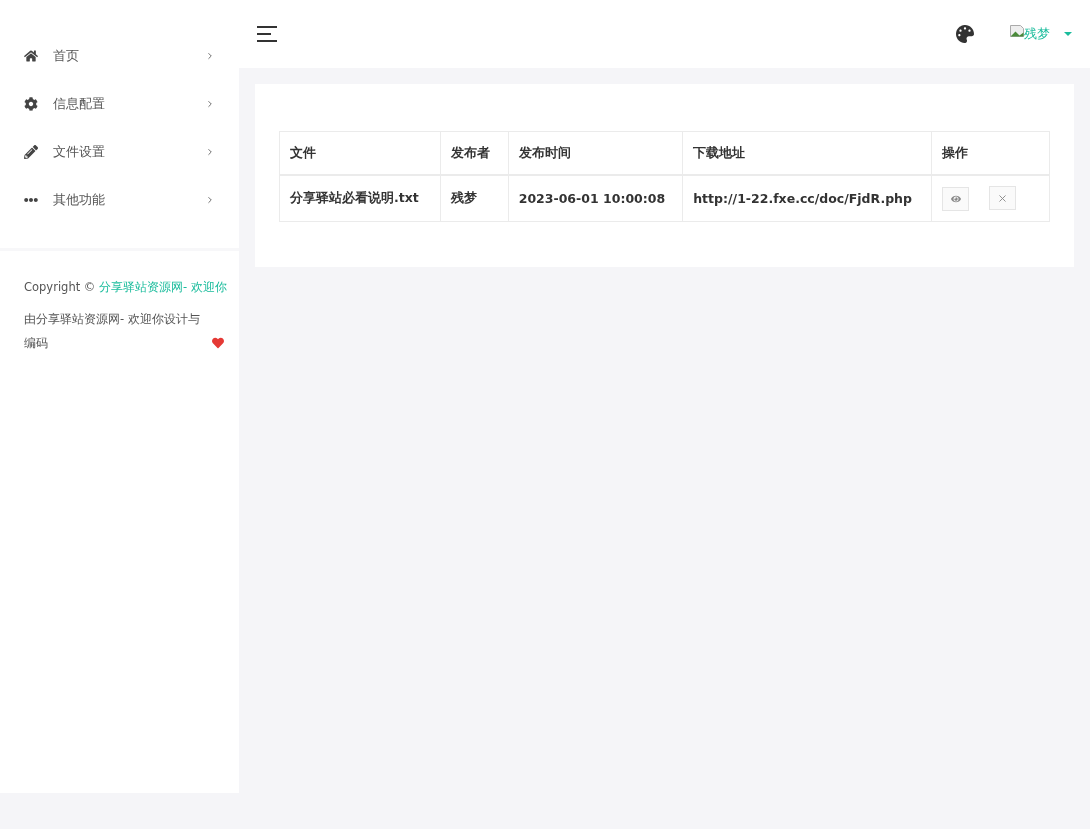  Describe the element at coordinates (1003, 198) in the screenshot. I see `close-icon` at that location.